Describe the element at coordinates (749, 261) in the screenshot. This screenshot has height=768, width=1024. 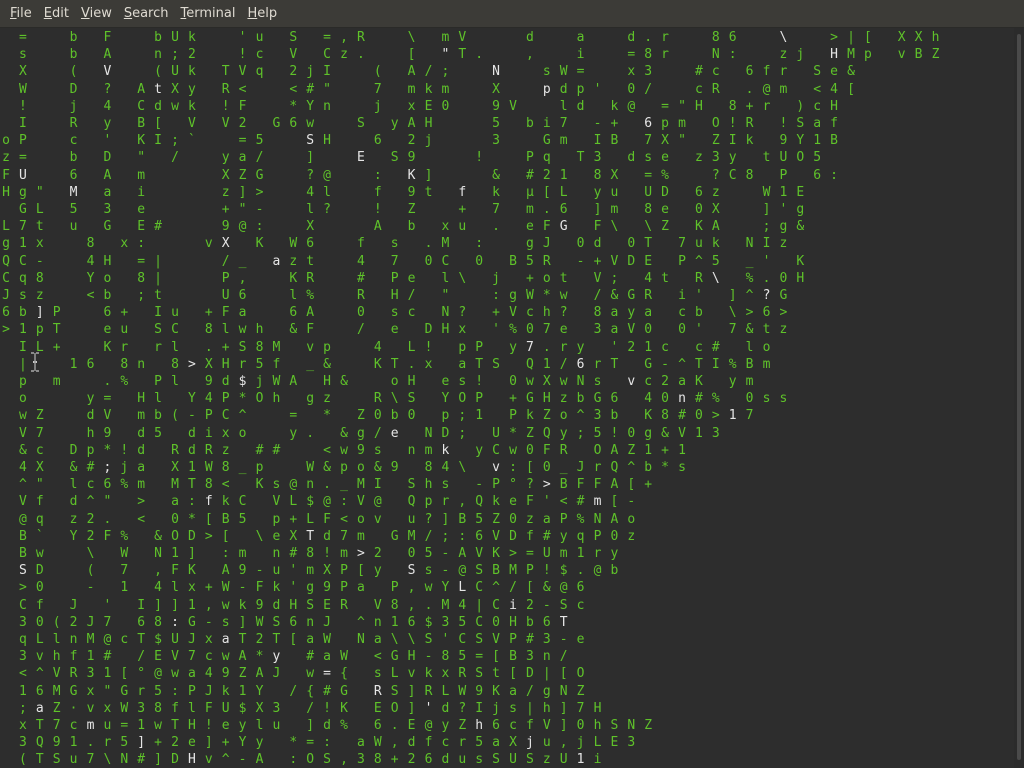
I see `matrix-glyph: _` at that location.